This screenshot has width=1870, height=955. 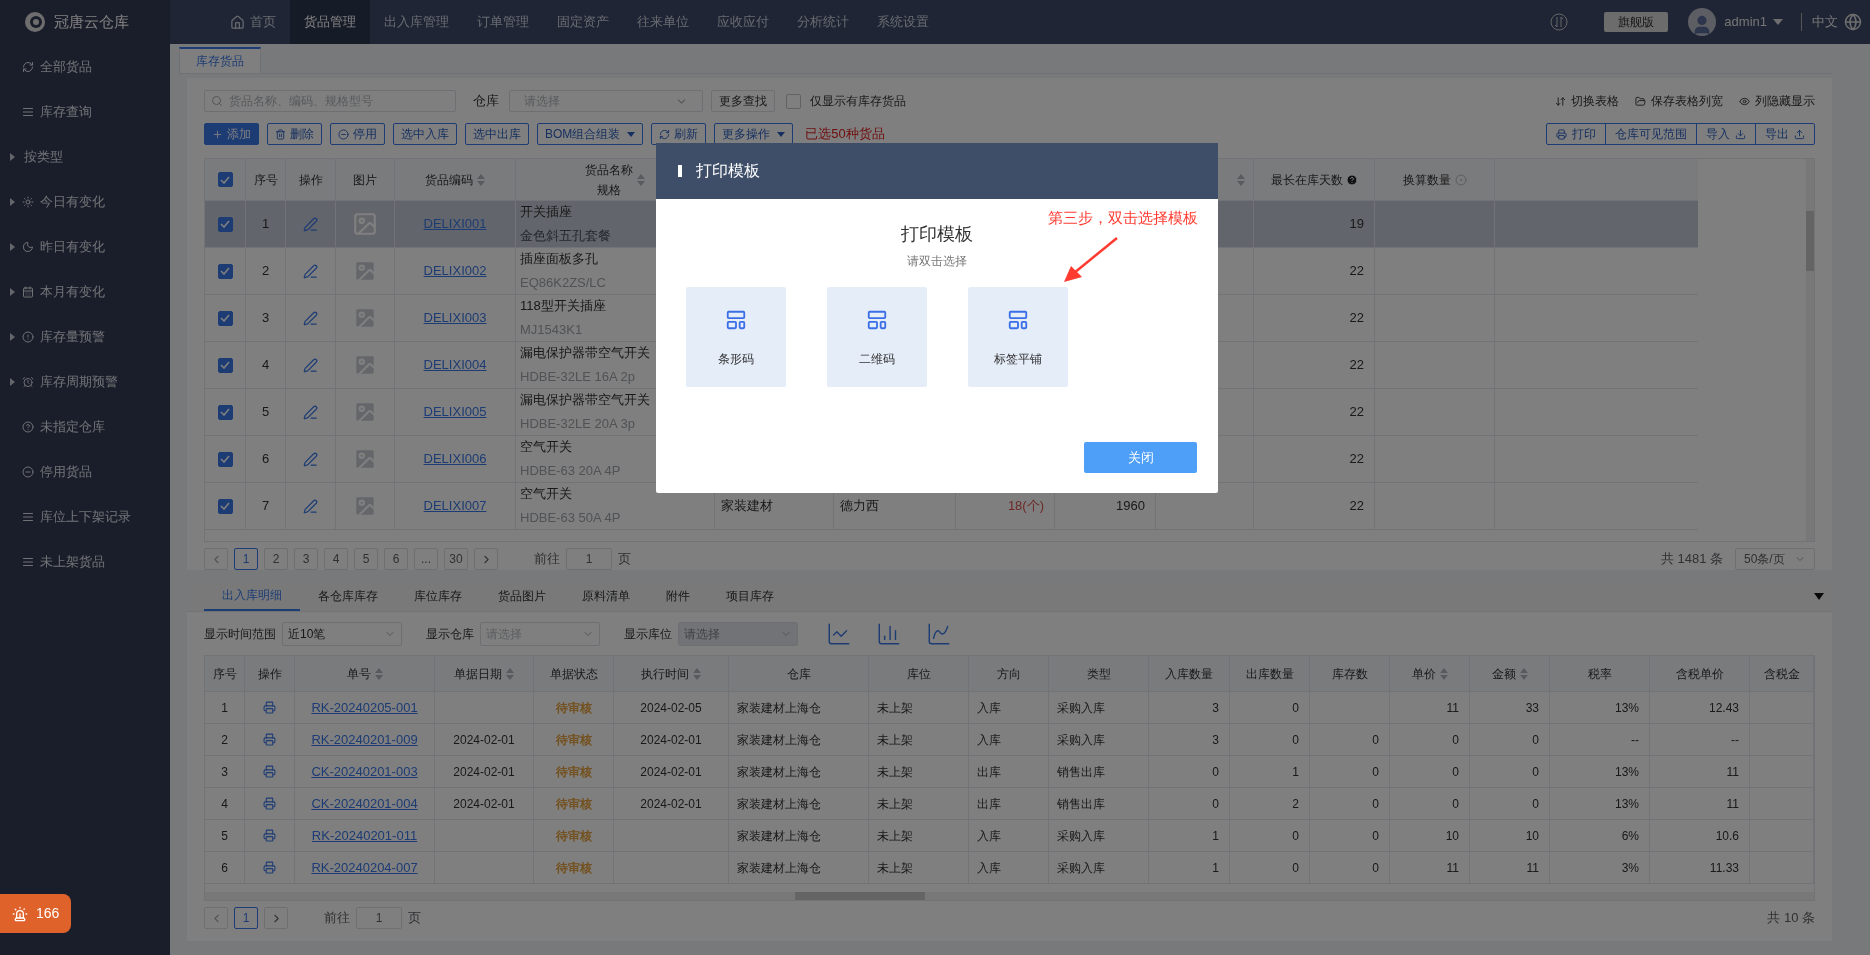 What do you see at coordinates (224, 836) in the screenshot?
I see `table-cell-text: 5` at bounding box center [224, 836].